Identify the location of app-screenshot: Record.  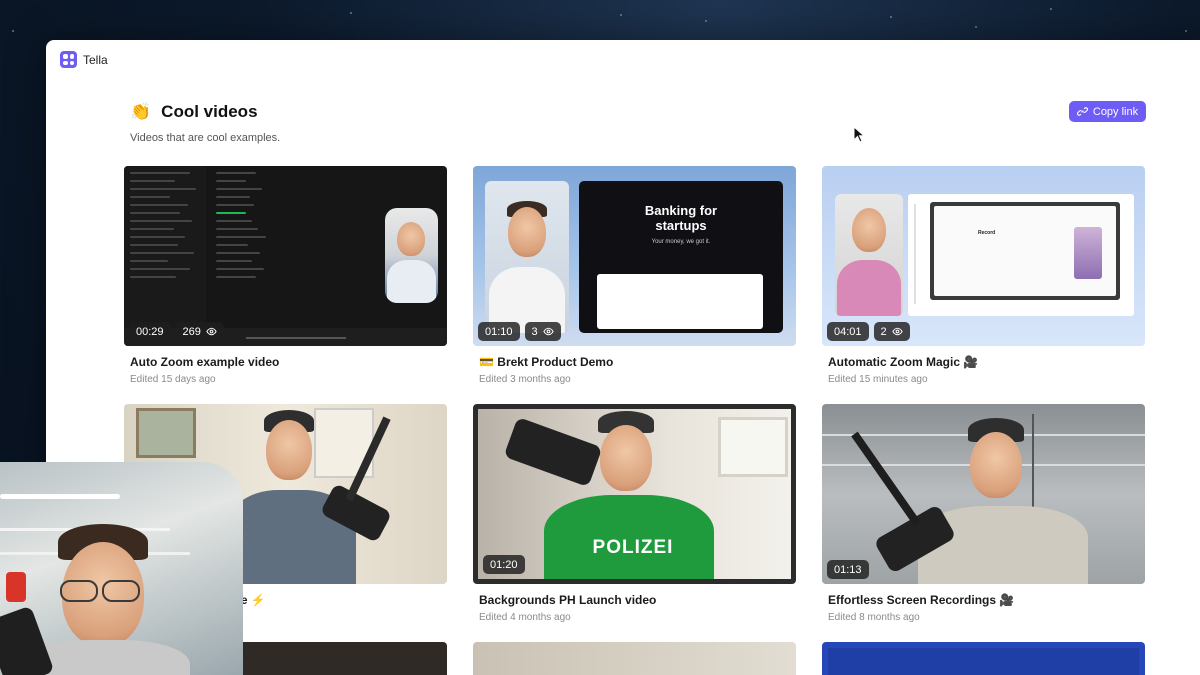
(1021, 255).